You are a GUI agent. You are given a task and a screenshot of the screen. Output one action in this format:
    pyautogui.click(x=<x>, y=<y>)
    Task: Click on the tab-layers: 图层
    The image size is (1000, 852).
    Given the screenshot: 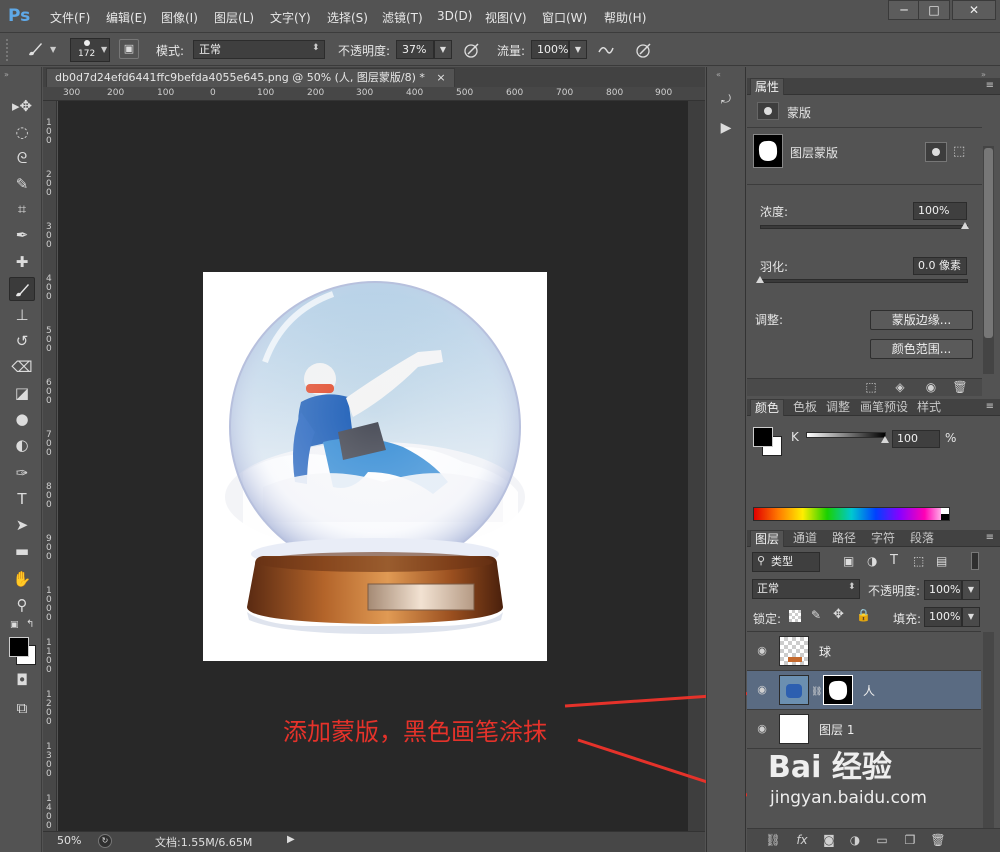 What is the action you would take?
    pyautogui.click(x=767, y=538)
    